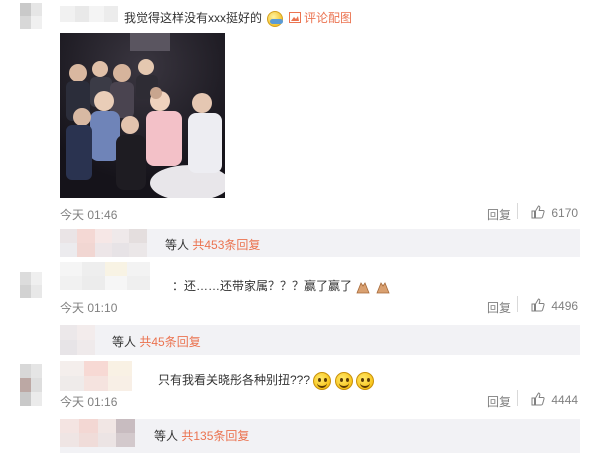 Image resolution: width=590 pixels, height=453 pixels. What do you see at coordinates (275, 18) in the screenshot?
I see `blush-face-icon` at bounding box center [275, 18].